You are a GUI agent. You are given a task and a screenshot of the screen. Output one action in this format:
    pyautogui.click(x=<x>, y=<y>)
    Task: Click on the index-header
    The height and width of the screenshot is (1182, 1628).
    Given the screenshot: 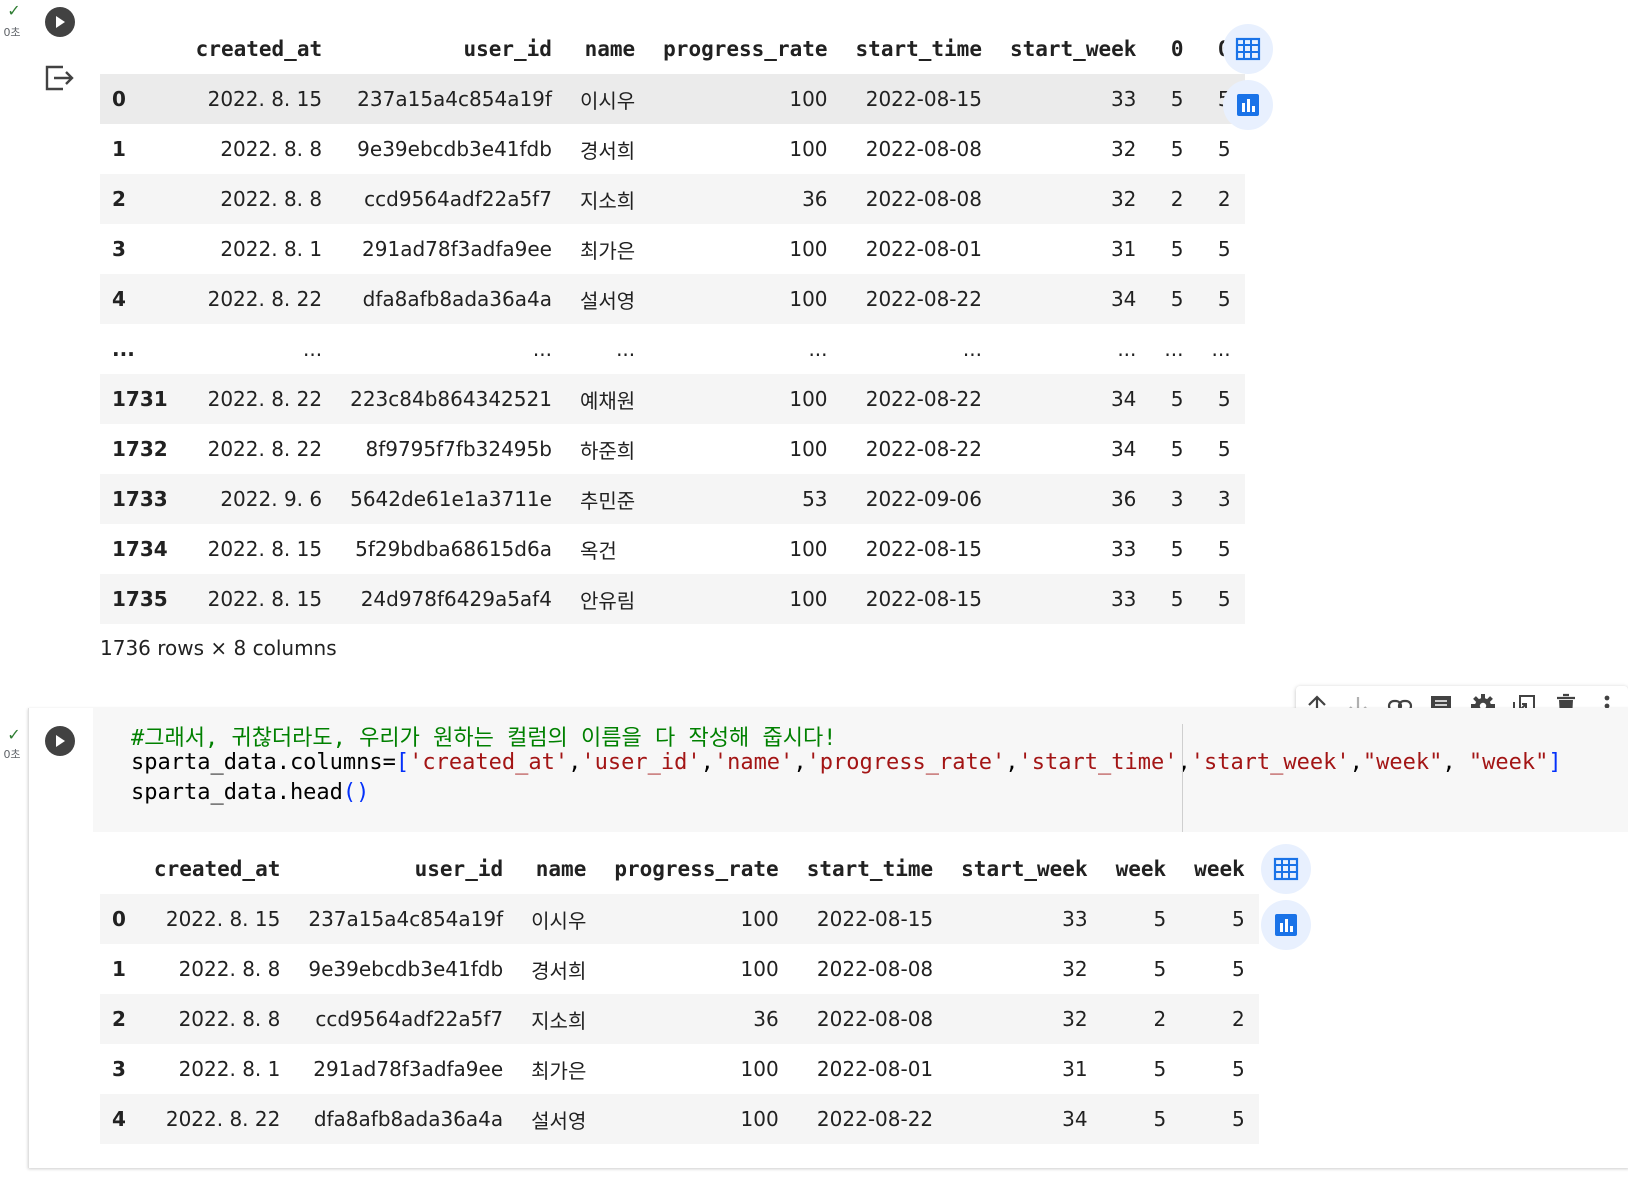 What is the action you would take?
    pyautogui.click(x=120, y=869)
    